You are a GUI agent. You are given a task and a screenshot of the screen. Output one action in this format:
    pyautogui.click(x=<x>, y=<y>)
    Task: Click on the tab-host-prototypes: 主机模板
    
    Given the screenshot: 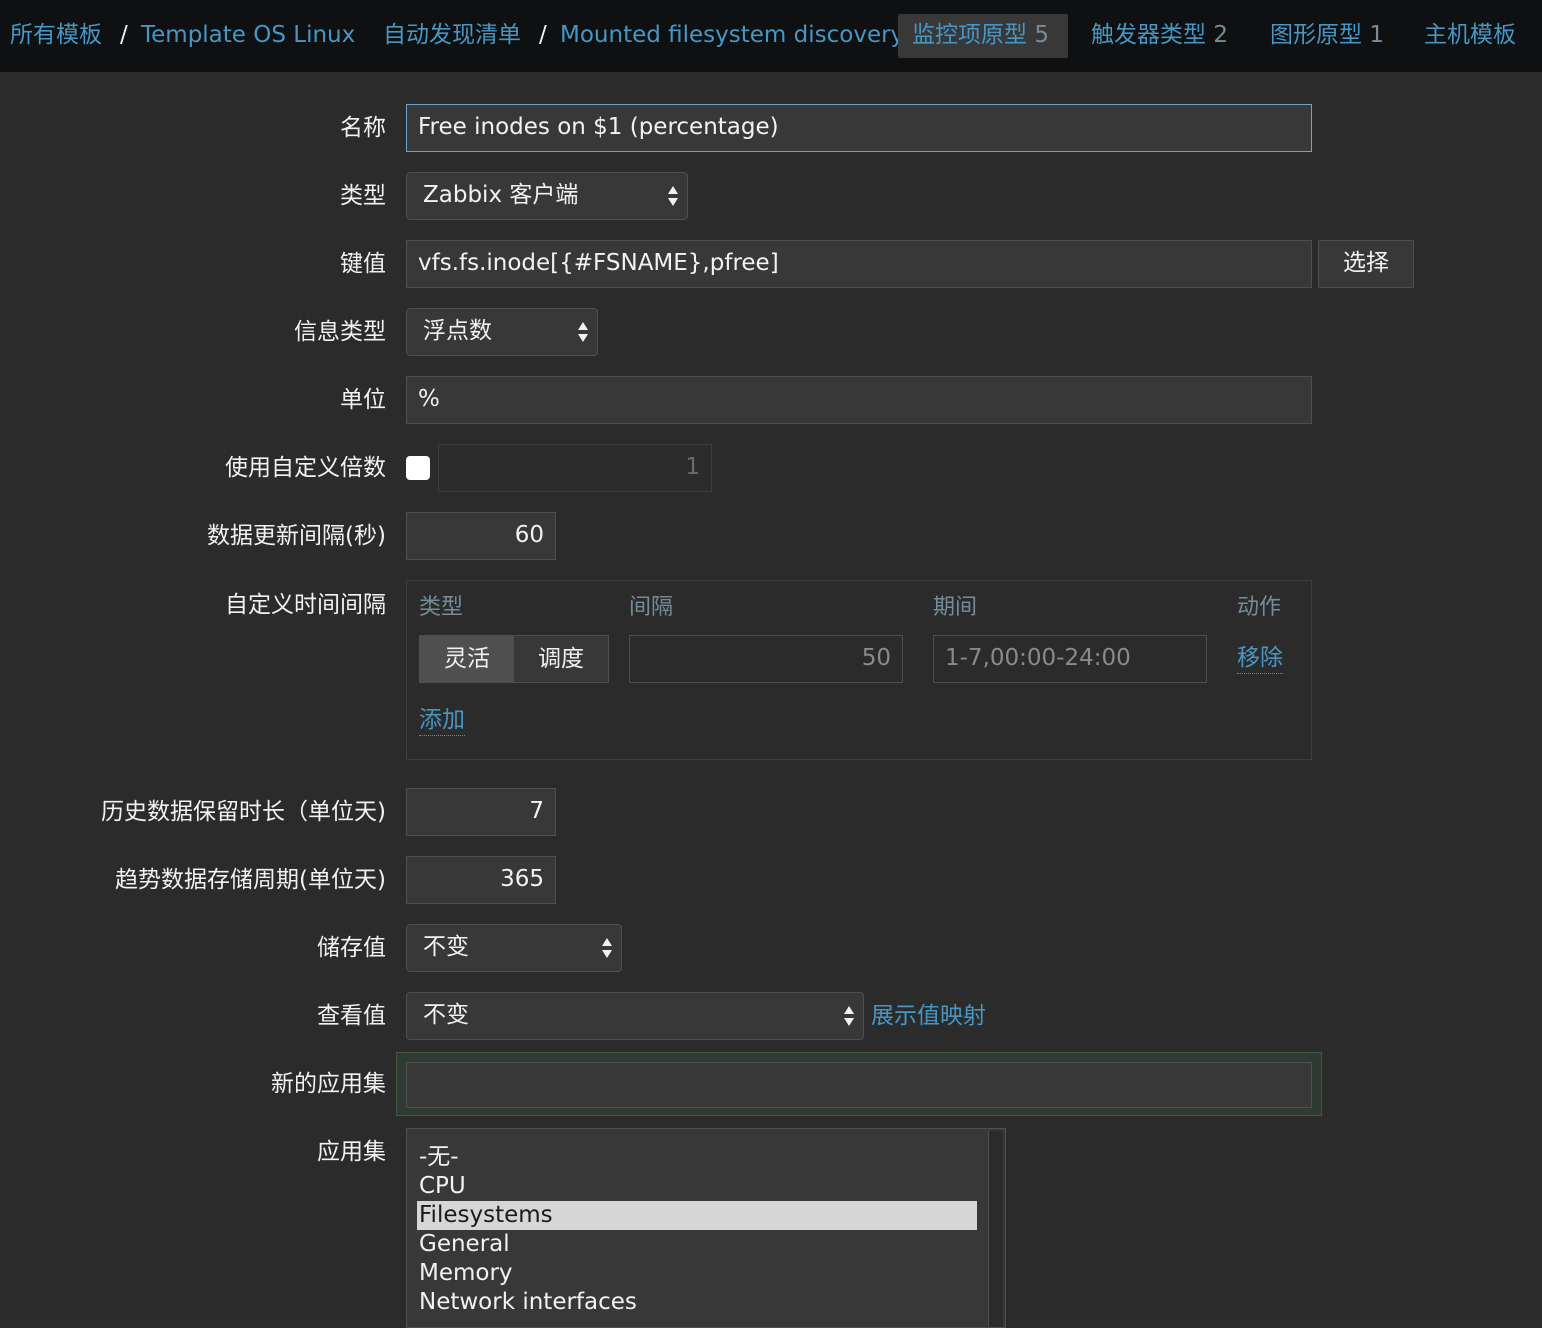 What is the action you would take?
    pyautogui.click(x=1470, y=35)
    